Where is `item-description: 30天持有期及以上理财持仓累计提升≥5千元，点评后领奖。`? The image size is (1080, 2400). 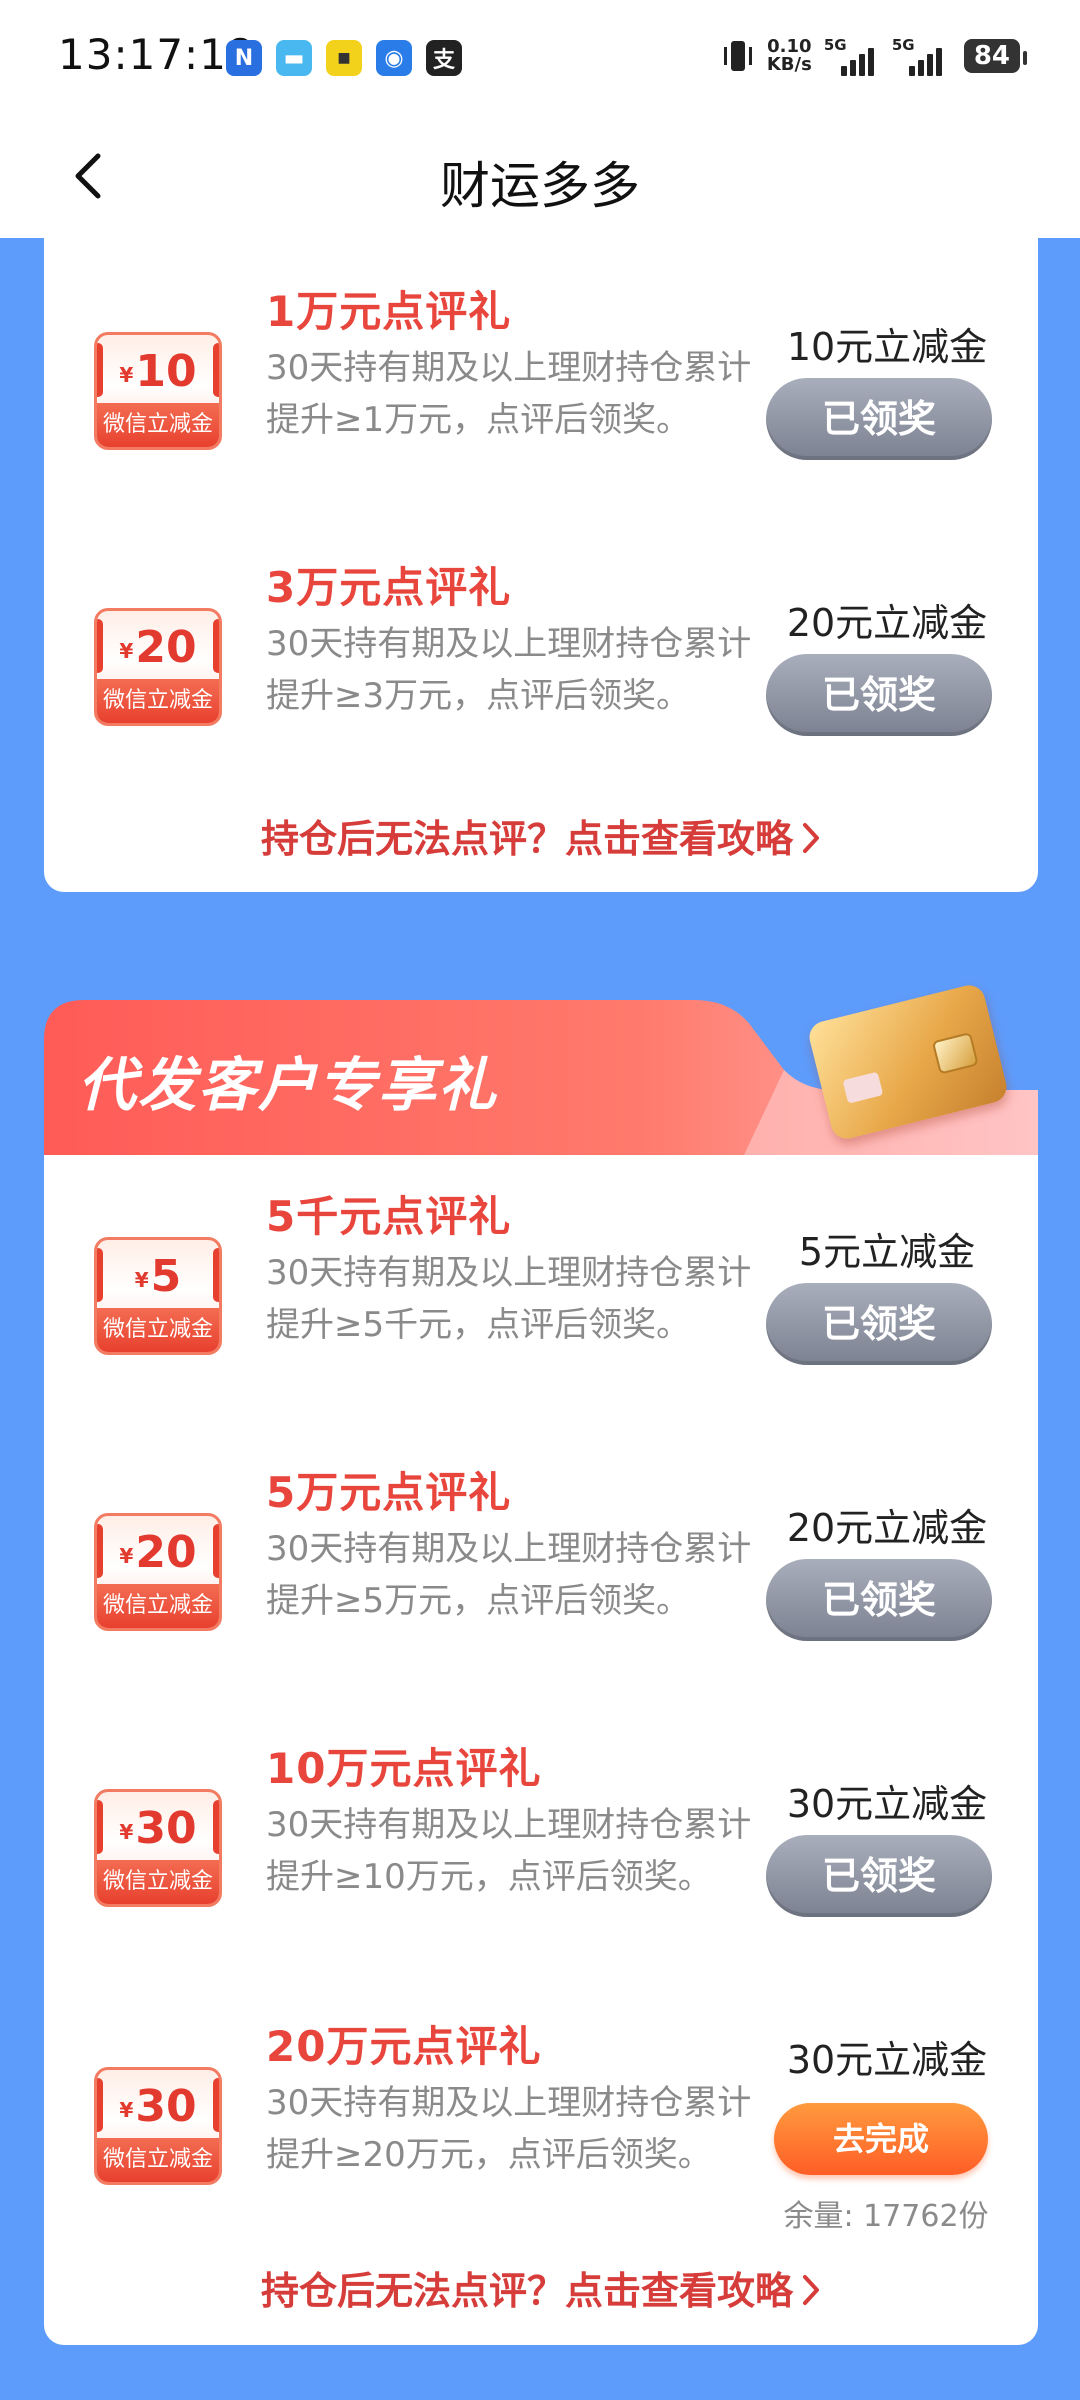 item-description: 30天持有期及以上理财持仓累计提升≥5千元，点评后领奖。 is located at coordinates (509, 1299).